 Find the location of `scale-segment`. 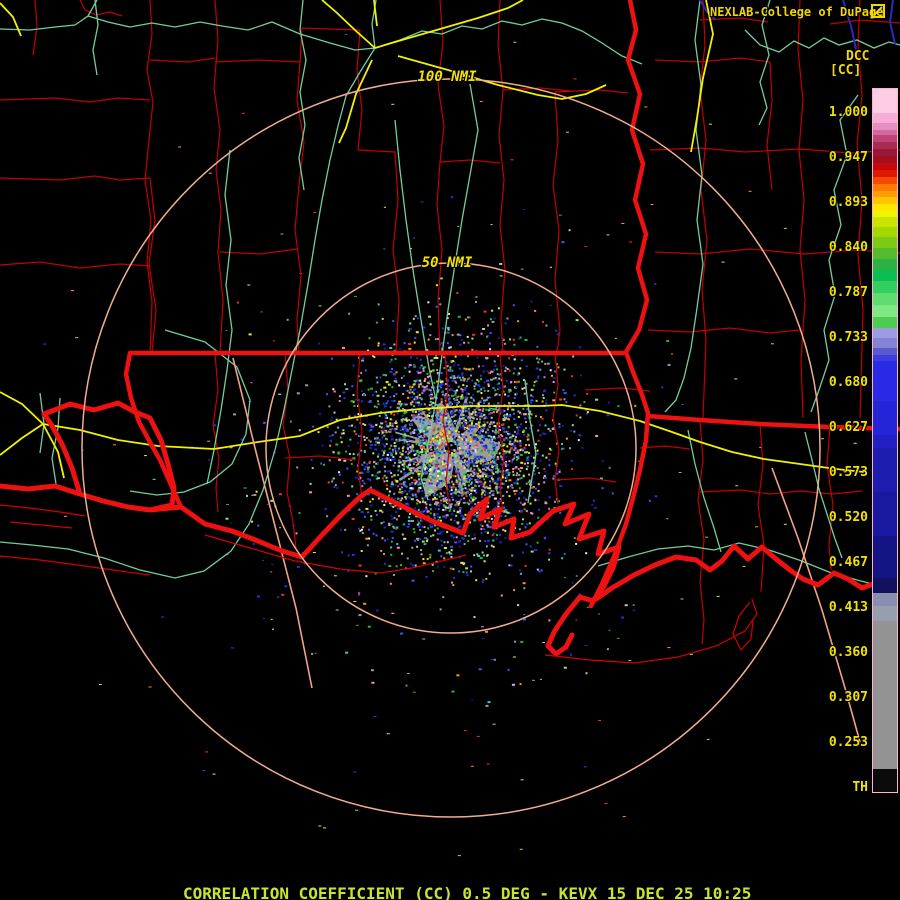

scale-segment is located at coordinates (885, 232).